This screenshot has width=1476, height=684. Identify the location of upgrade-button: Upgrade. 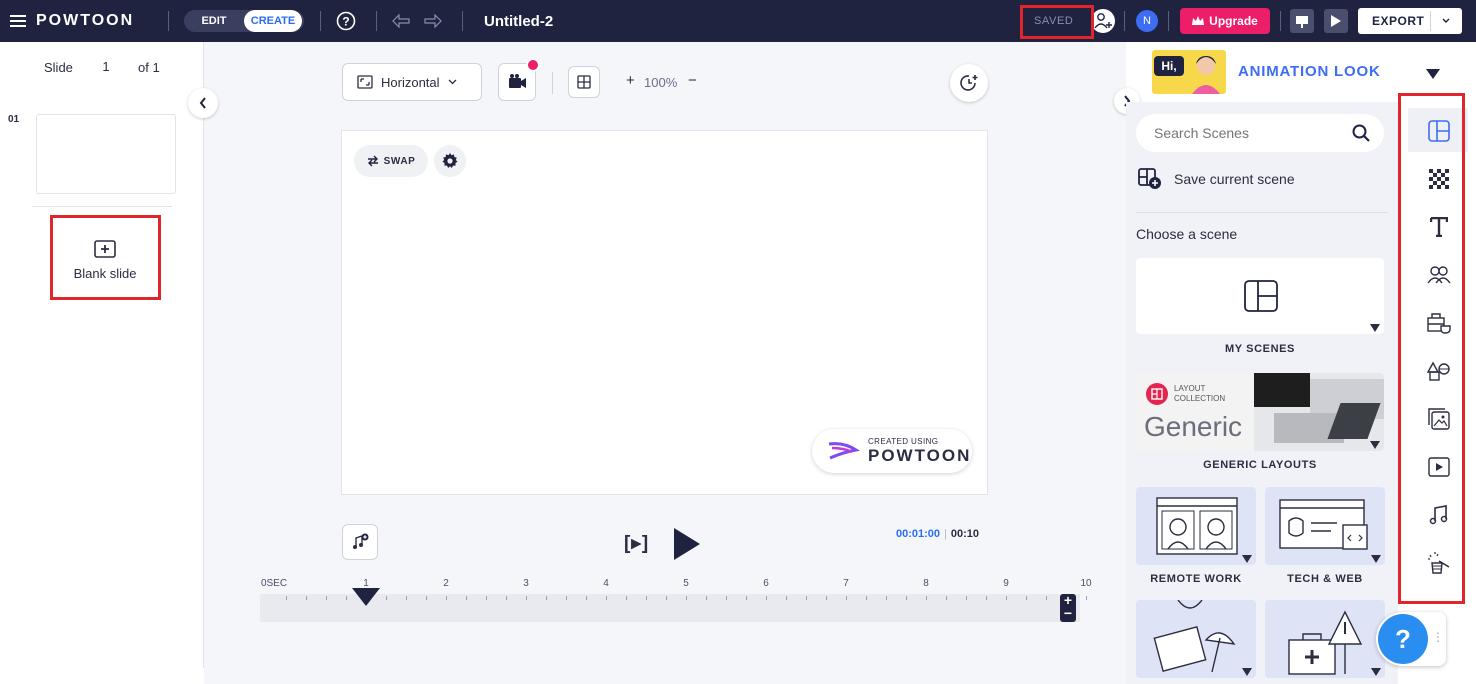
(1225, 21).